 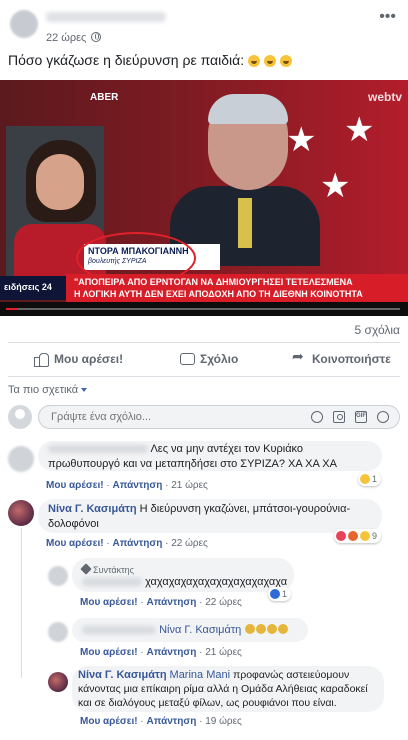 I want to click on reply-text: χαχαχαχαχαχαχαχαχαχαχαχα, so click(x=187, y=582).